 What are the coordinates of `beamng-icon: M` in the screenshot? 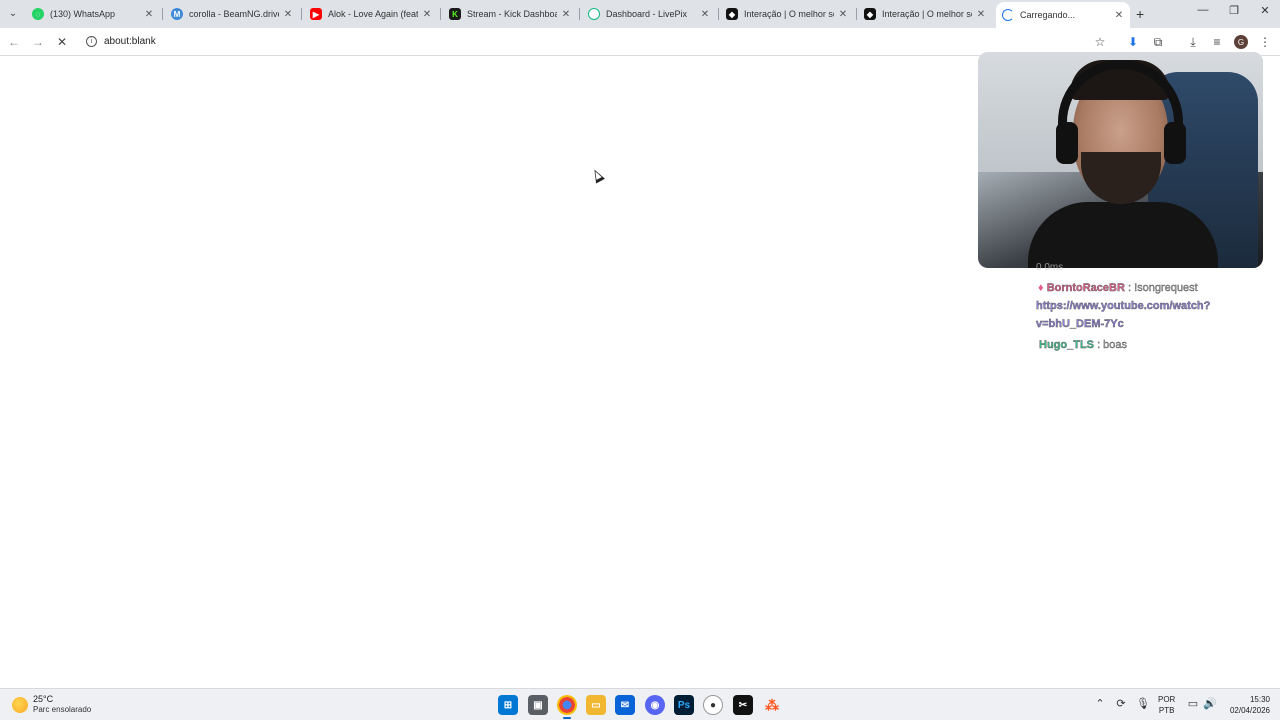 It's located at (177, 14).